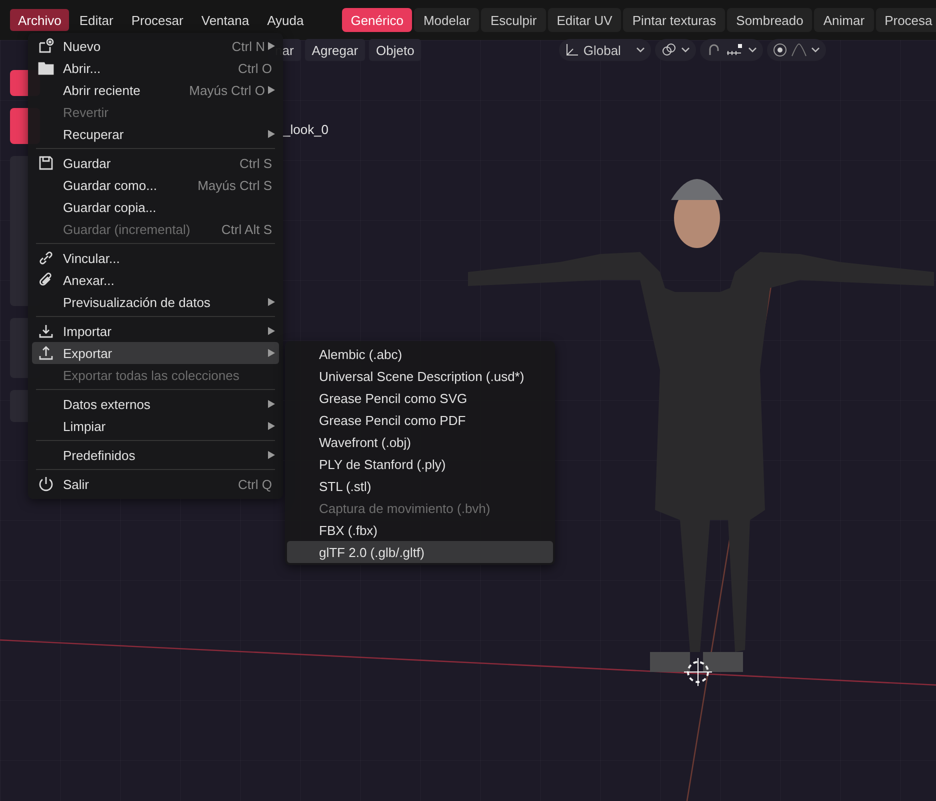  What do you see at coordinates (420, 420) in the screenshot?
I see `menu-entry: Grease Pencil como PDF` at bounding box center [420, 420].